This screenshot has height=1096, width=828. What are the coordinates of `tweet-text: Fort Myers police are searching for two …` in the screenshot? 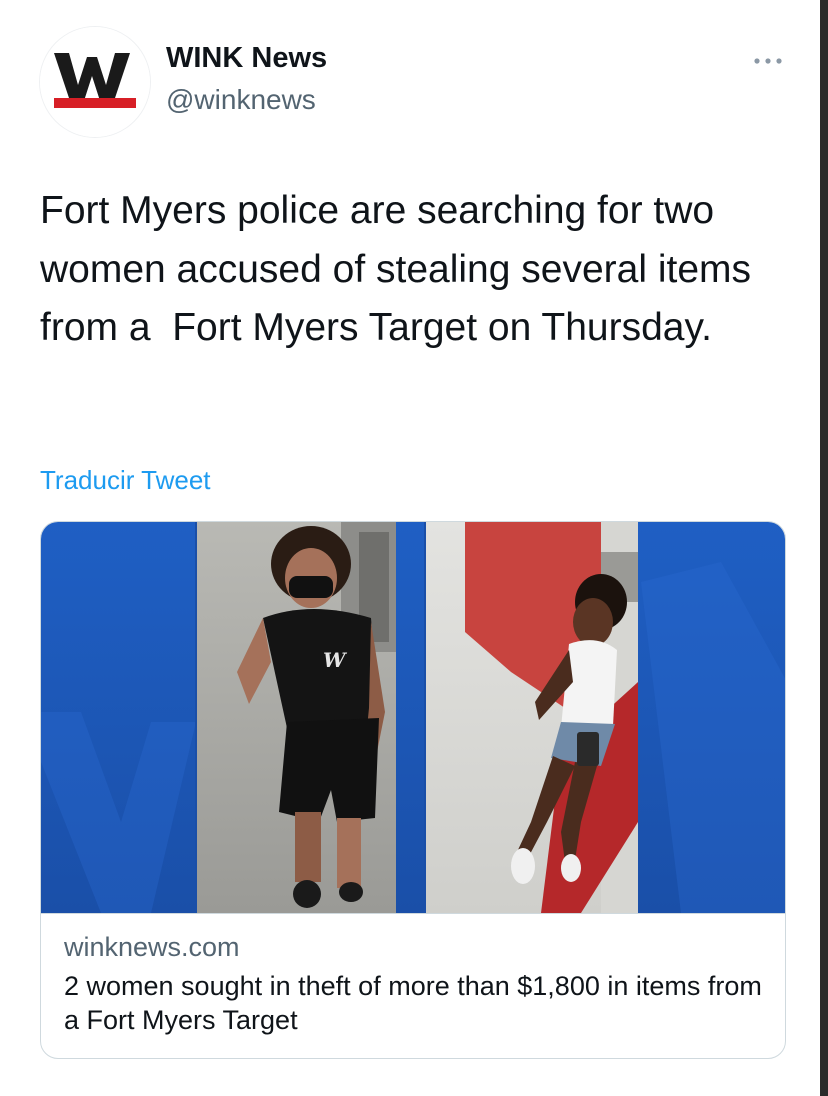 It's located at (401, 269).